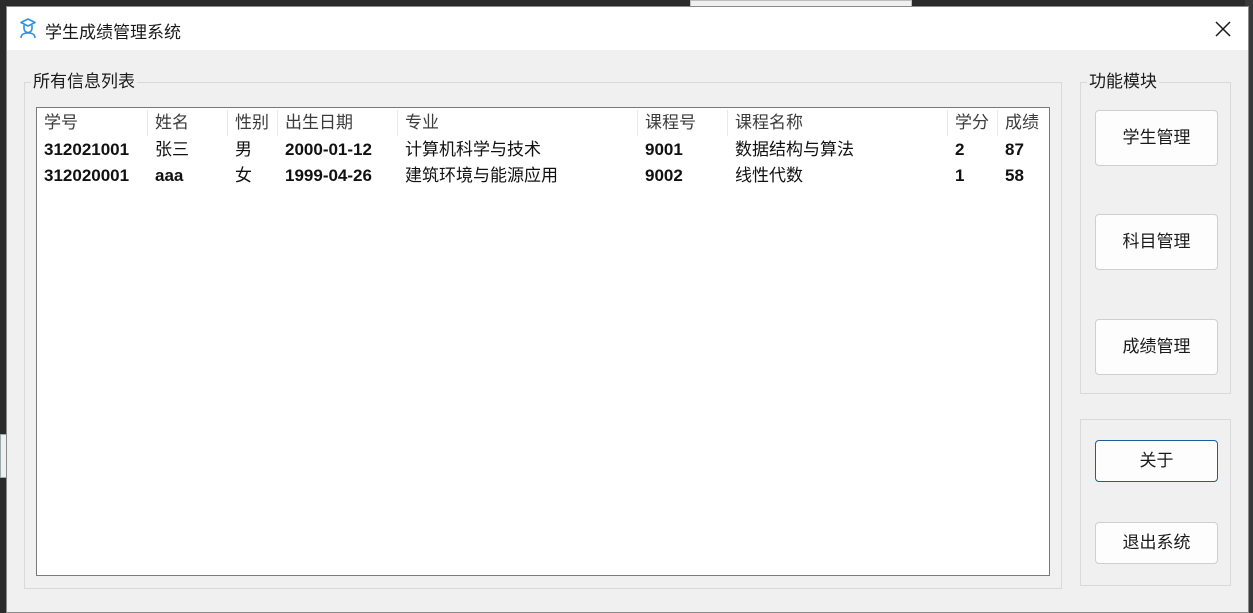  I want to click on close-button, so click(1223, 28).